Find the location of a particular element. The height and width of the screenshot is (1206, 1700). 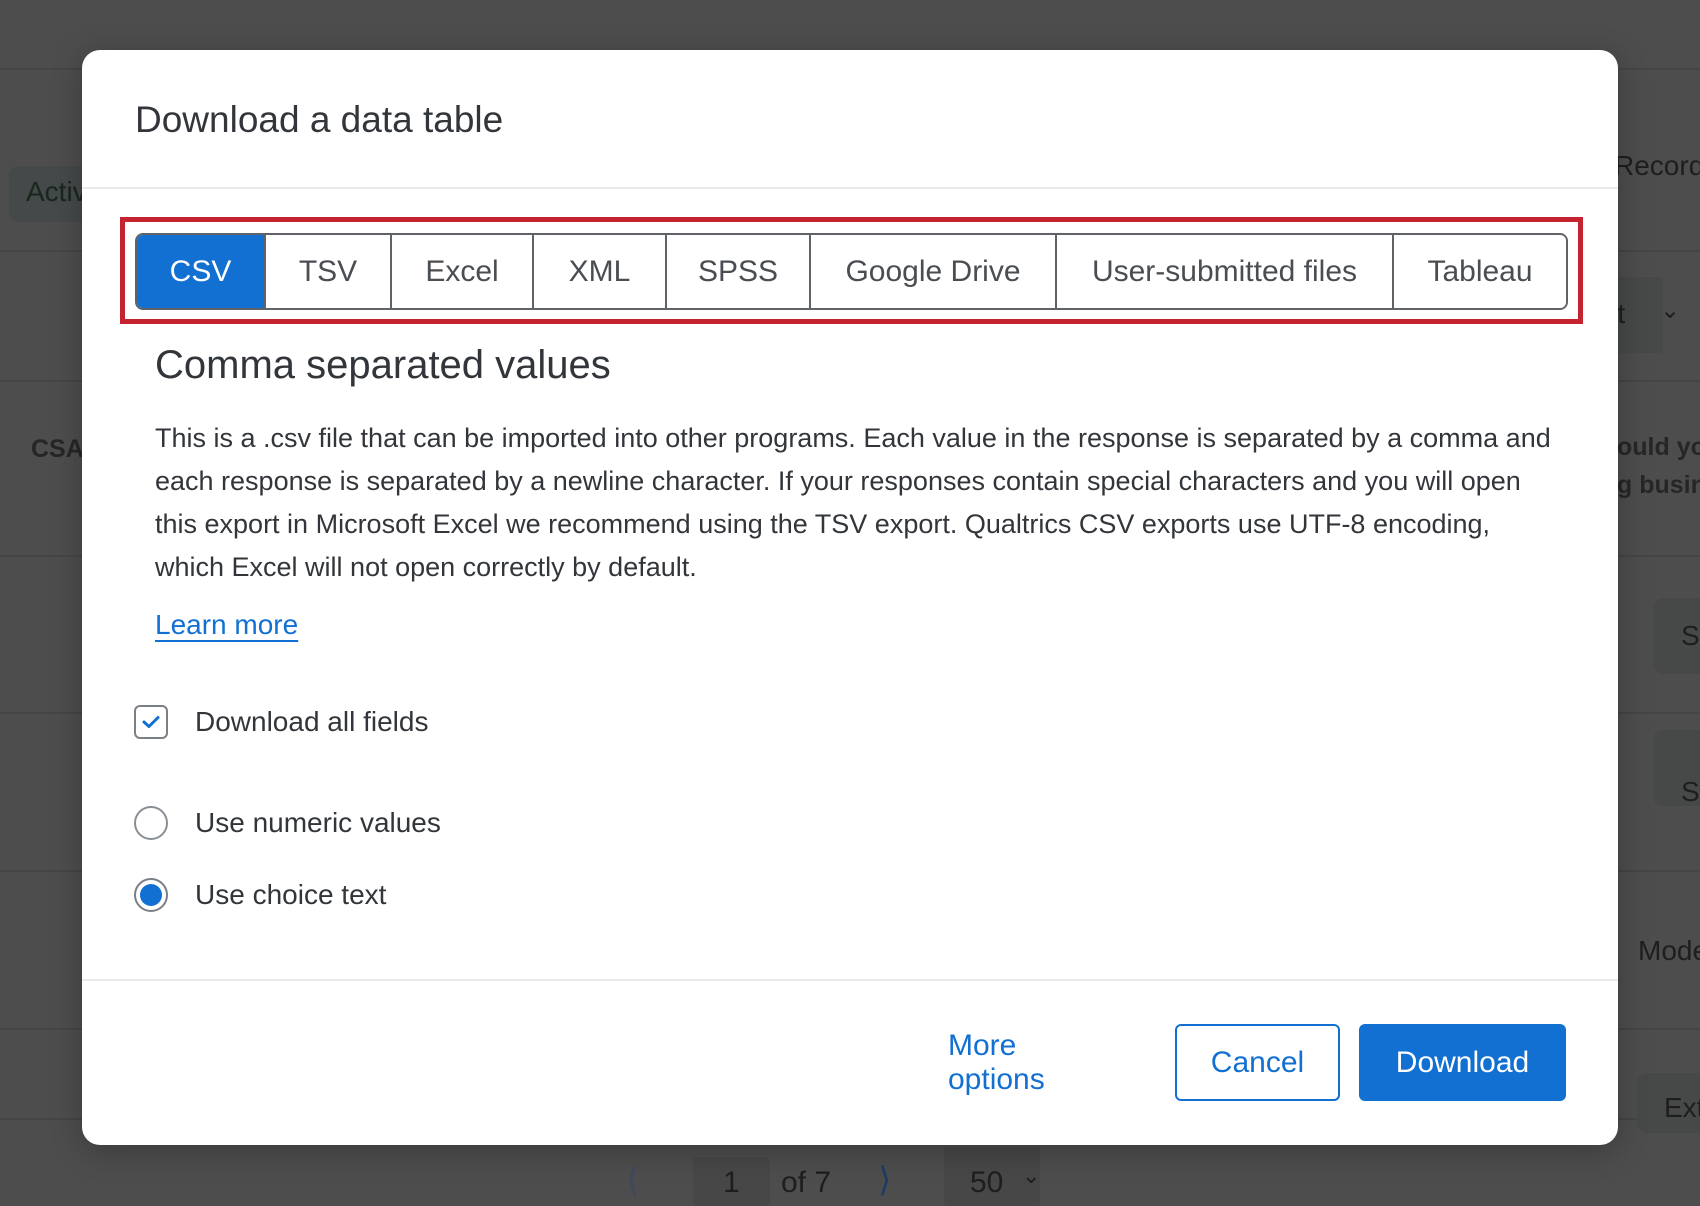

download-all-fields-option: Download all fields is located at coordinates (281, 722).